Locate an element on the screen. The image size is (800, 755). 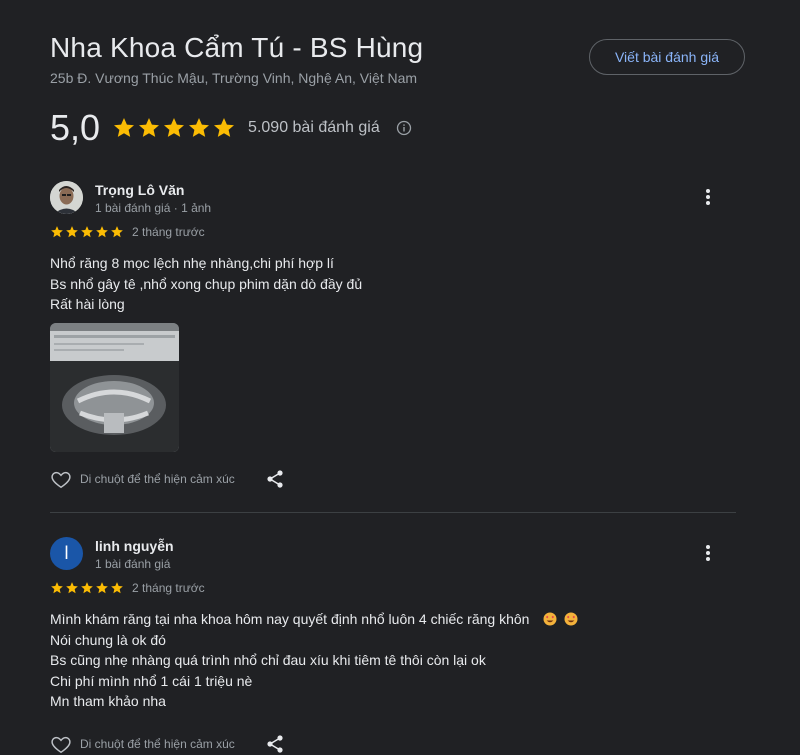
business-name: Nha Khoa Cẩm Tú - BS Hùng is located at coordinates (237, 47).